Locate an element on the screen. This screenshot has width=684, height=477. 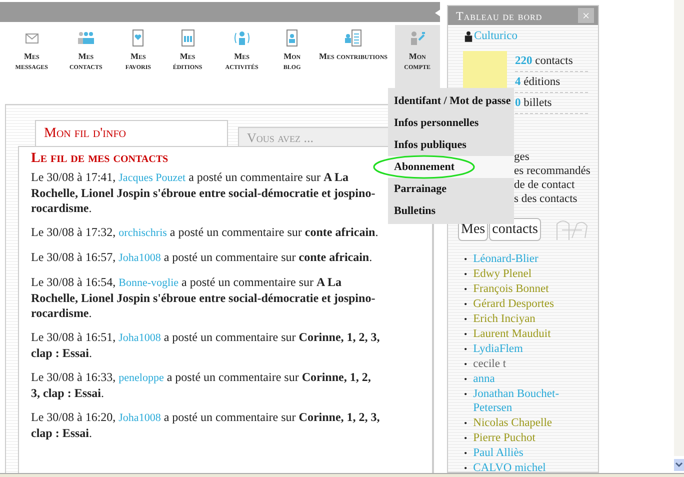
menu-item: Parrainage is located at coordinates (451, 189).